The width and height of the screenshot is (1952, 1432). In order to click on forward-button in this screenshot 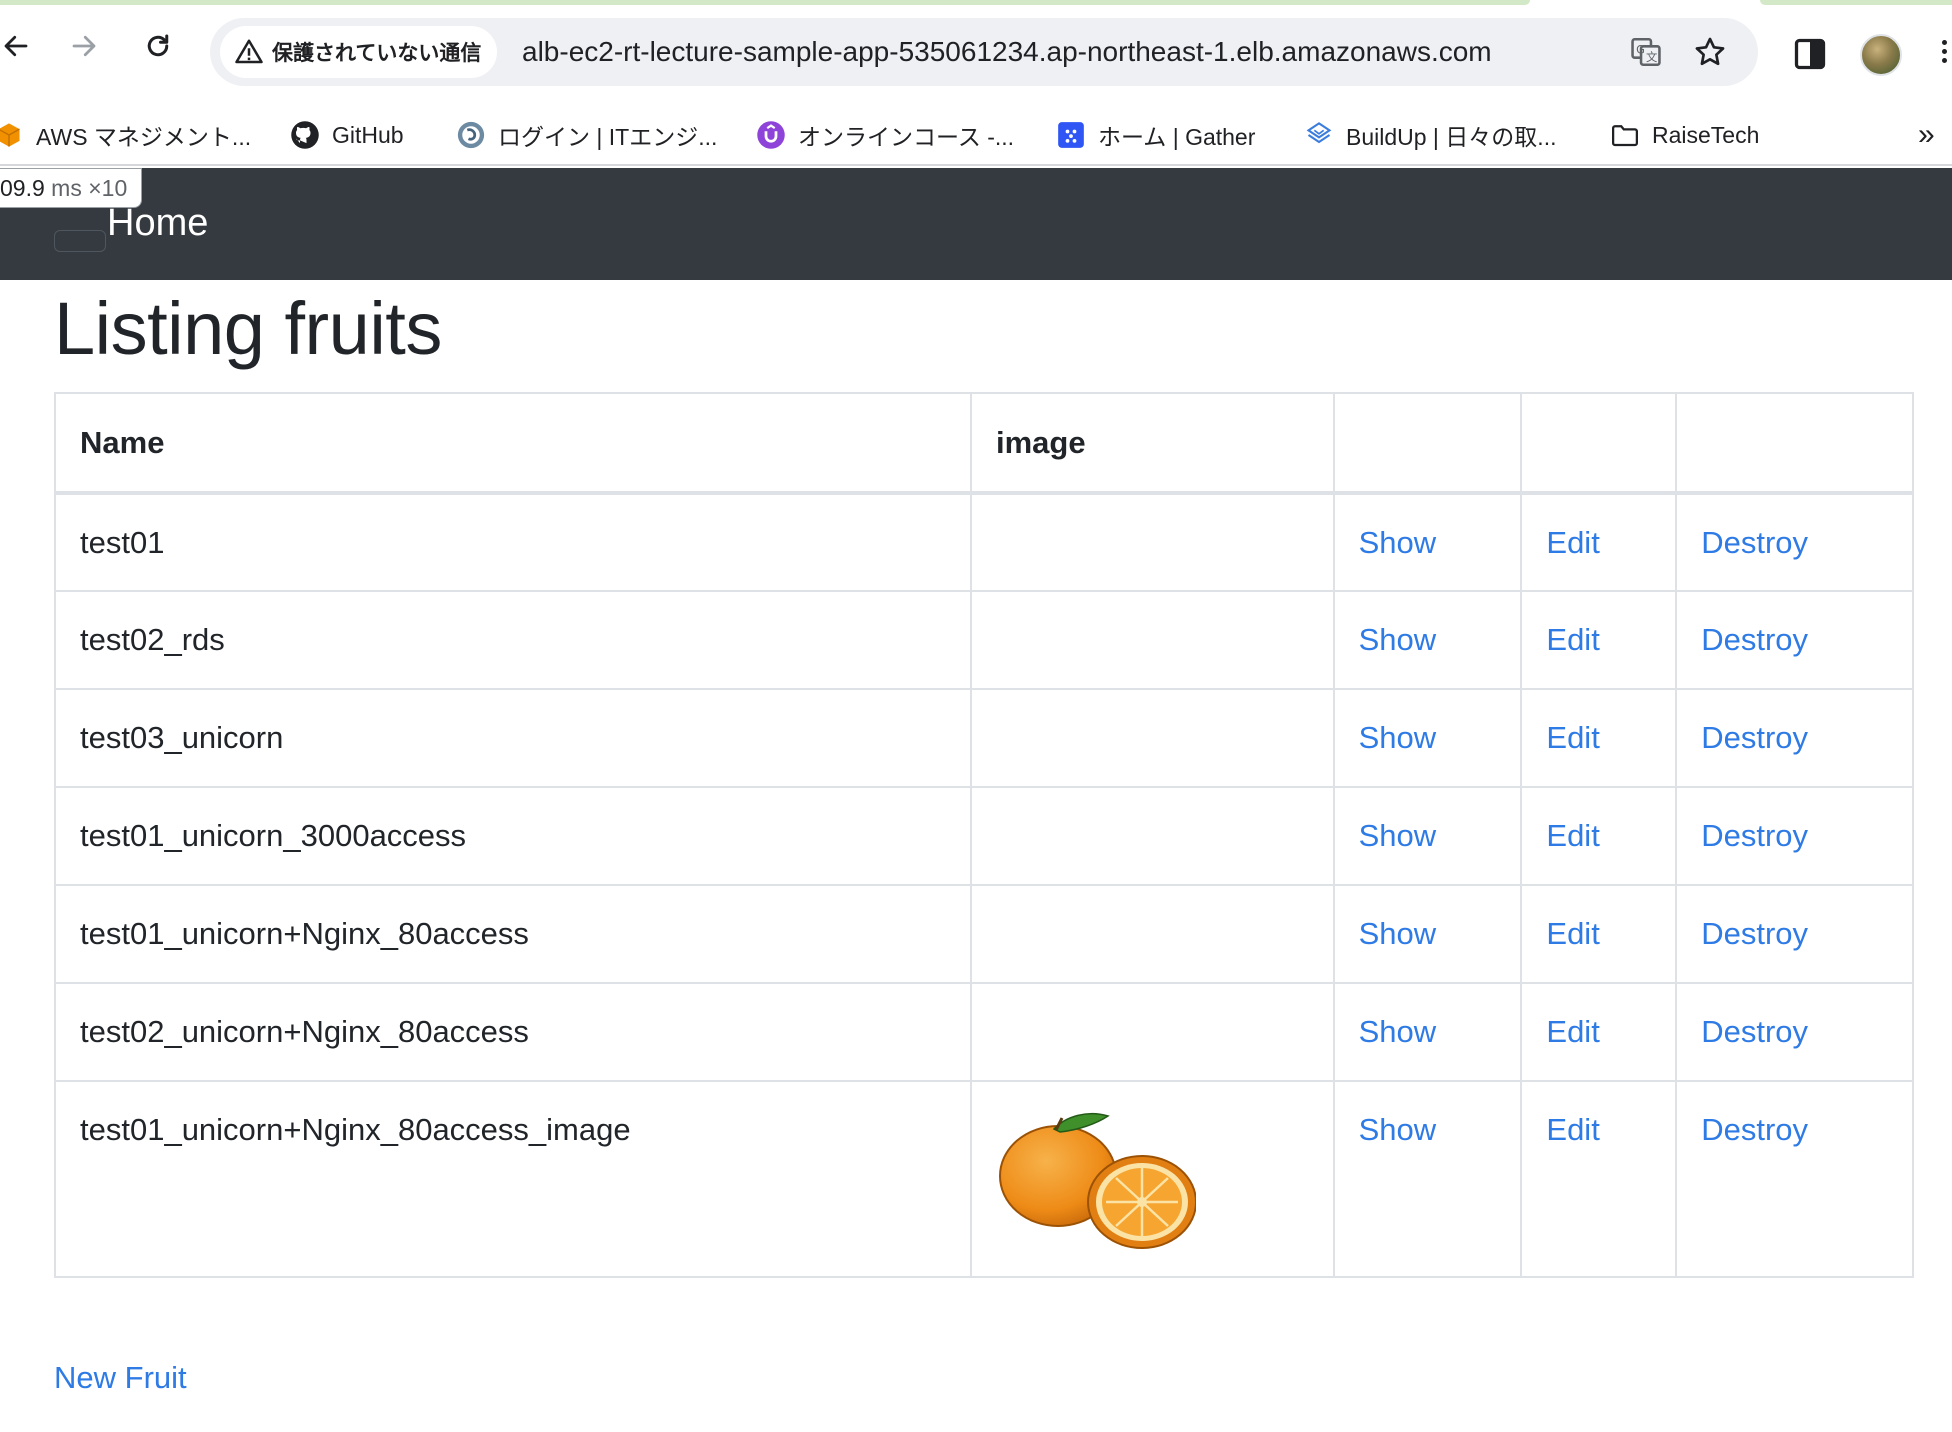, I will do `click(84, 46)`.